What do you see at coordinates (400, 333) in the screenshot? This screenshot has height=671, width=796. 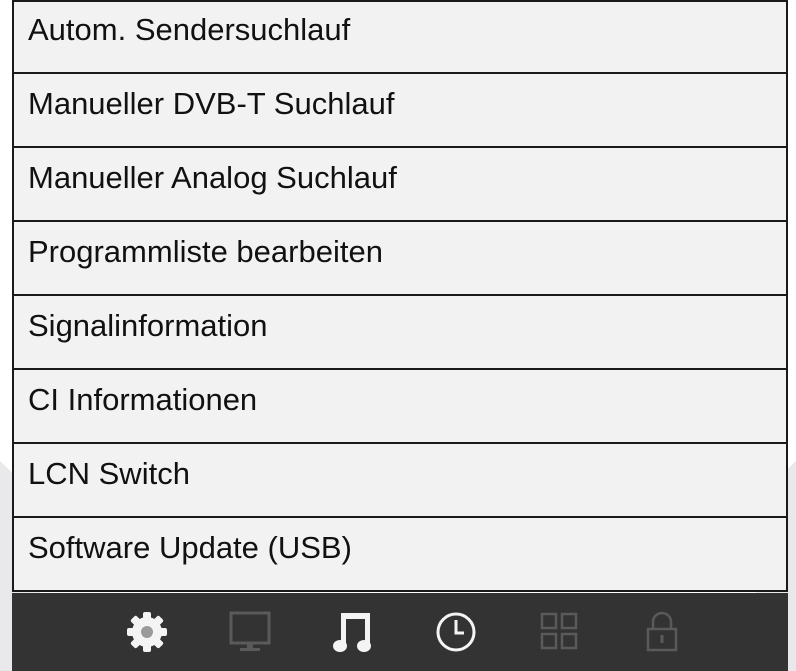 I see `menu-item-signal-information: Signalinformation` at bounding box center [400, 333].